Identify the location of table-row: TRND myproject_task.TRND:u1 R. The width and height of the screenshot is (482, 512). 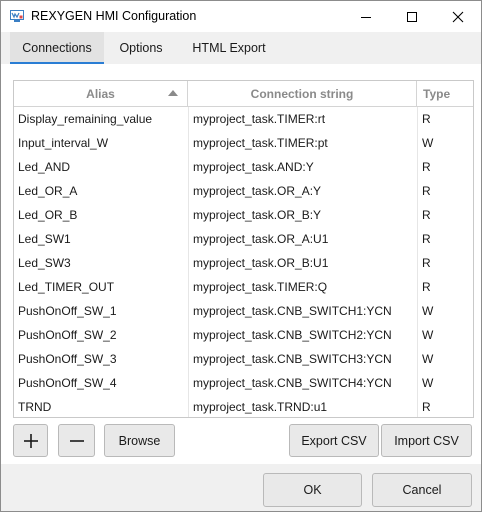
(243, 406).